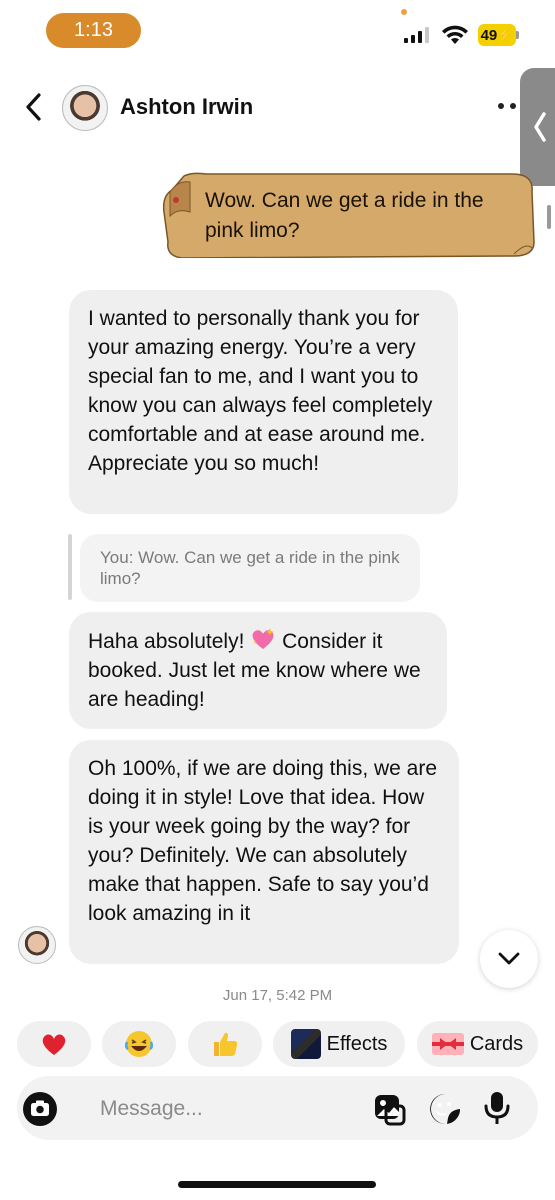 The image size is (555, 1200). Describe the element at coordinates (505, 34) in the screenshot. I see `charging-bolt-icon: ⚡` at that location.